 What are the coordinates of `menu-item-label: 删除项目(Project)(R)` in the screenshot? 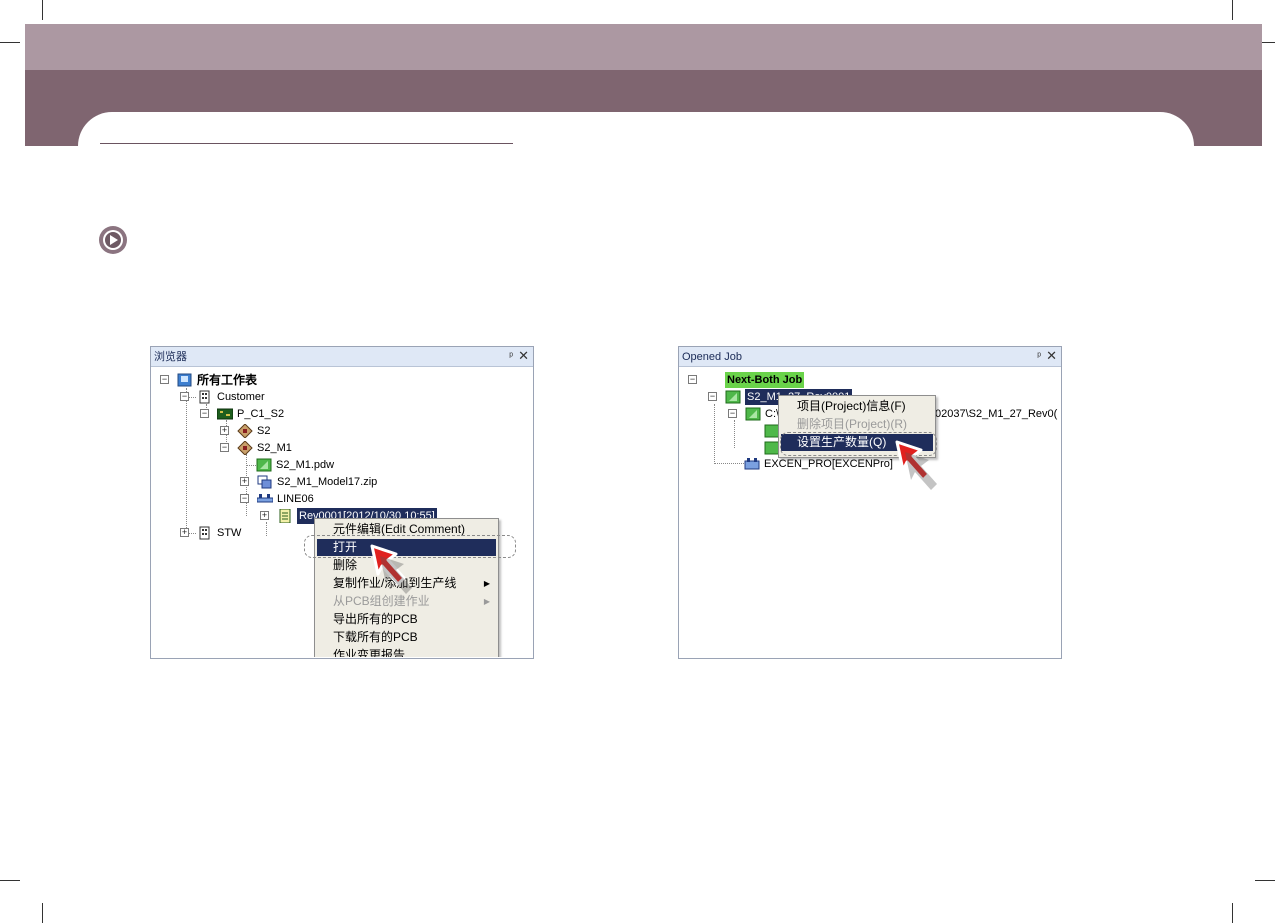 It's located at (852, 424).